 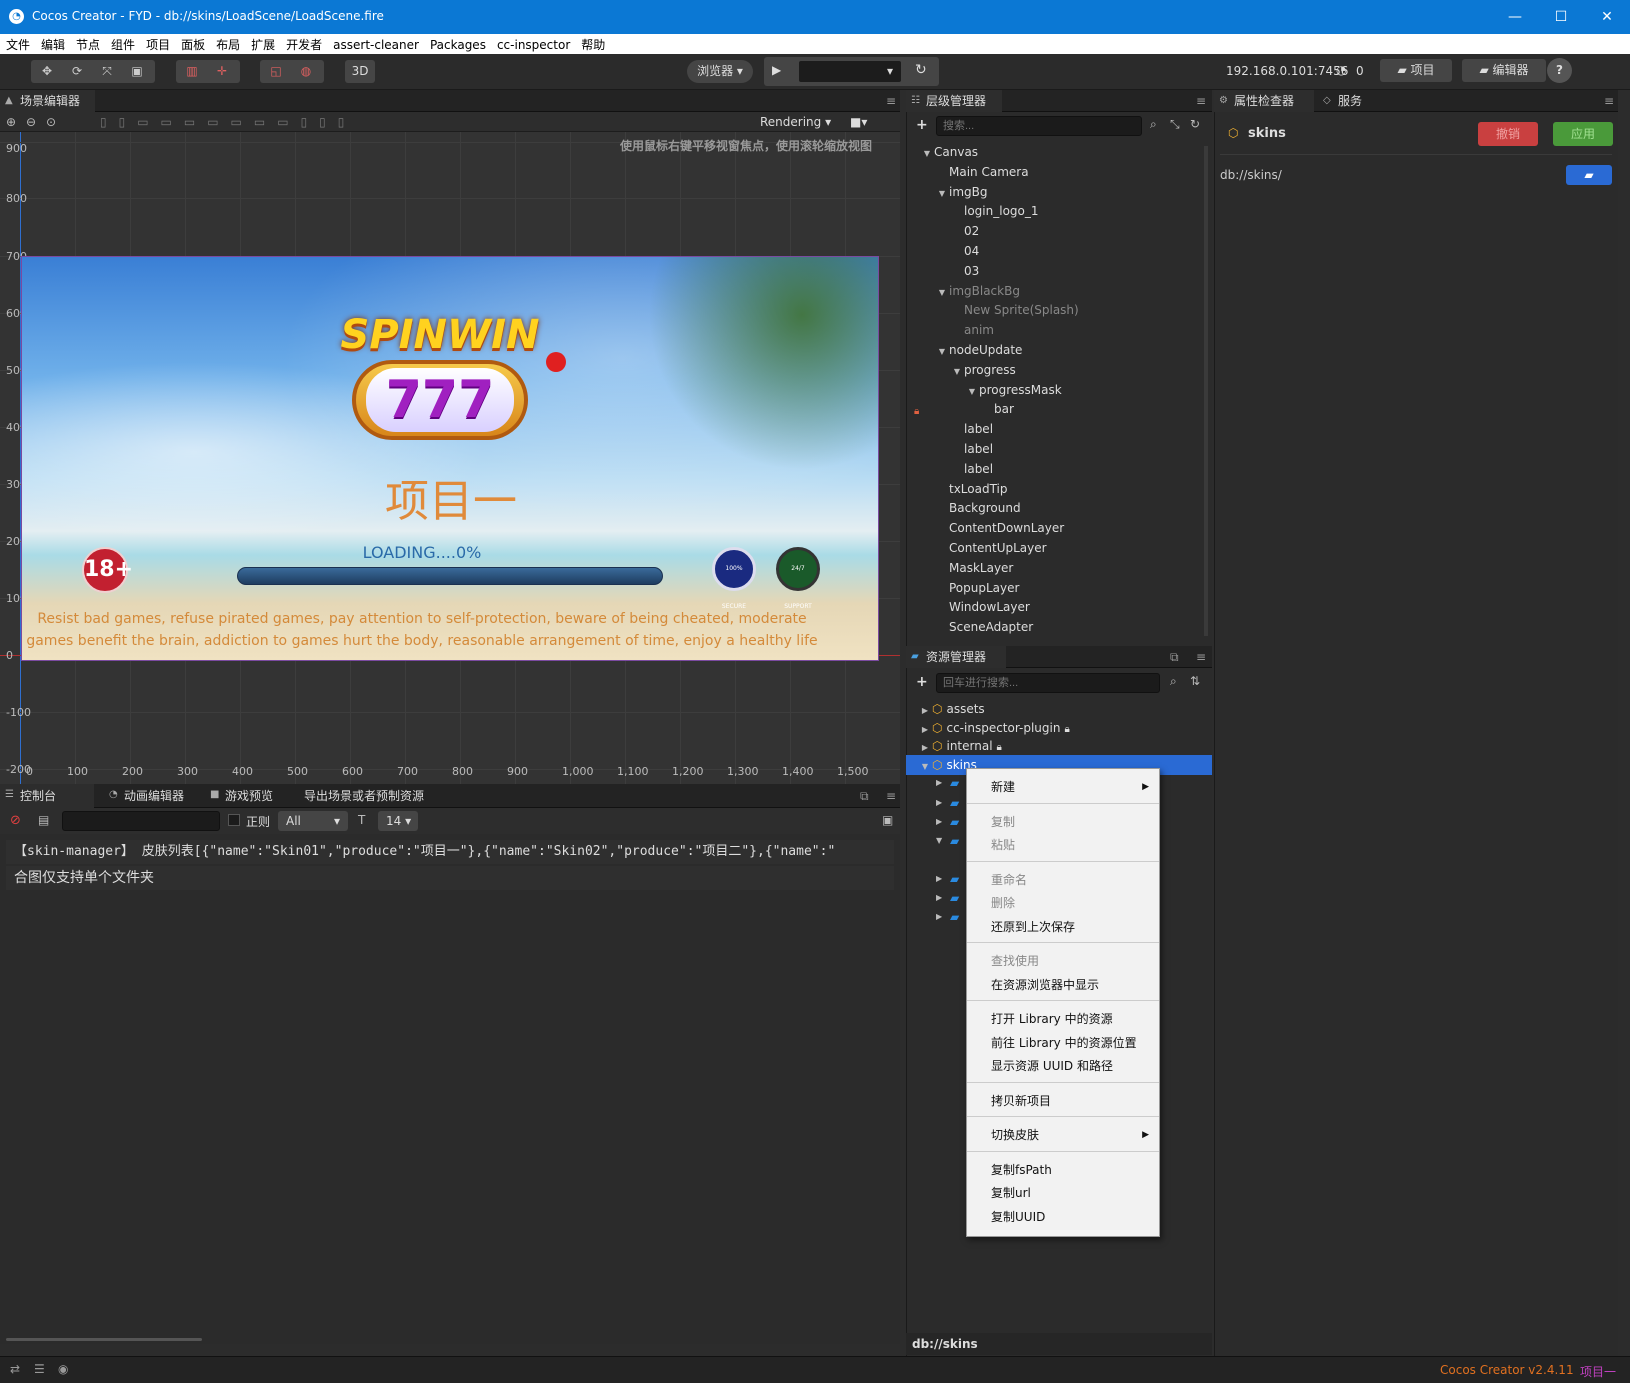 What do you see at coordinates (982, 172) in the screenshot?
I see `tree-node: Main Camera` at bounding box center [982, 172].